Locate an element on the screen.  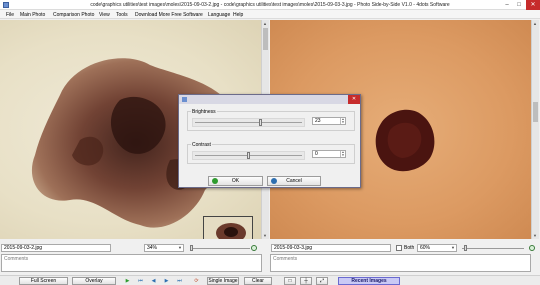
contrast-value: 0 is located at coordinates (316, 154).